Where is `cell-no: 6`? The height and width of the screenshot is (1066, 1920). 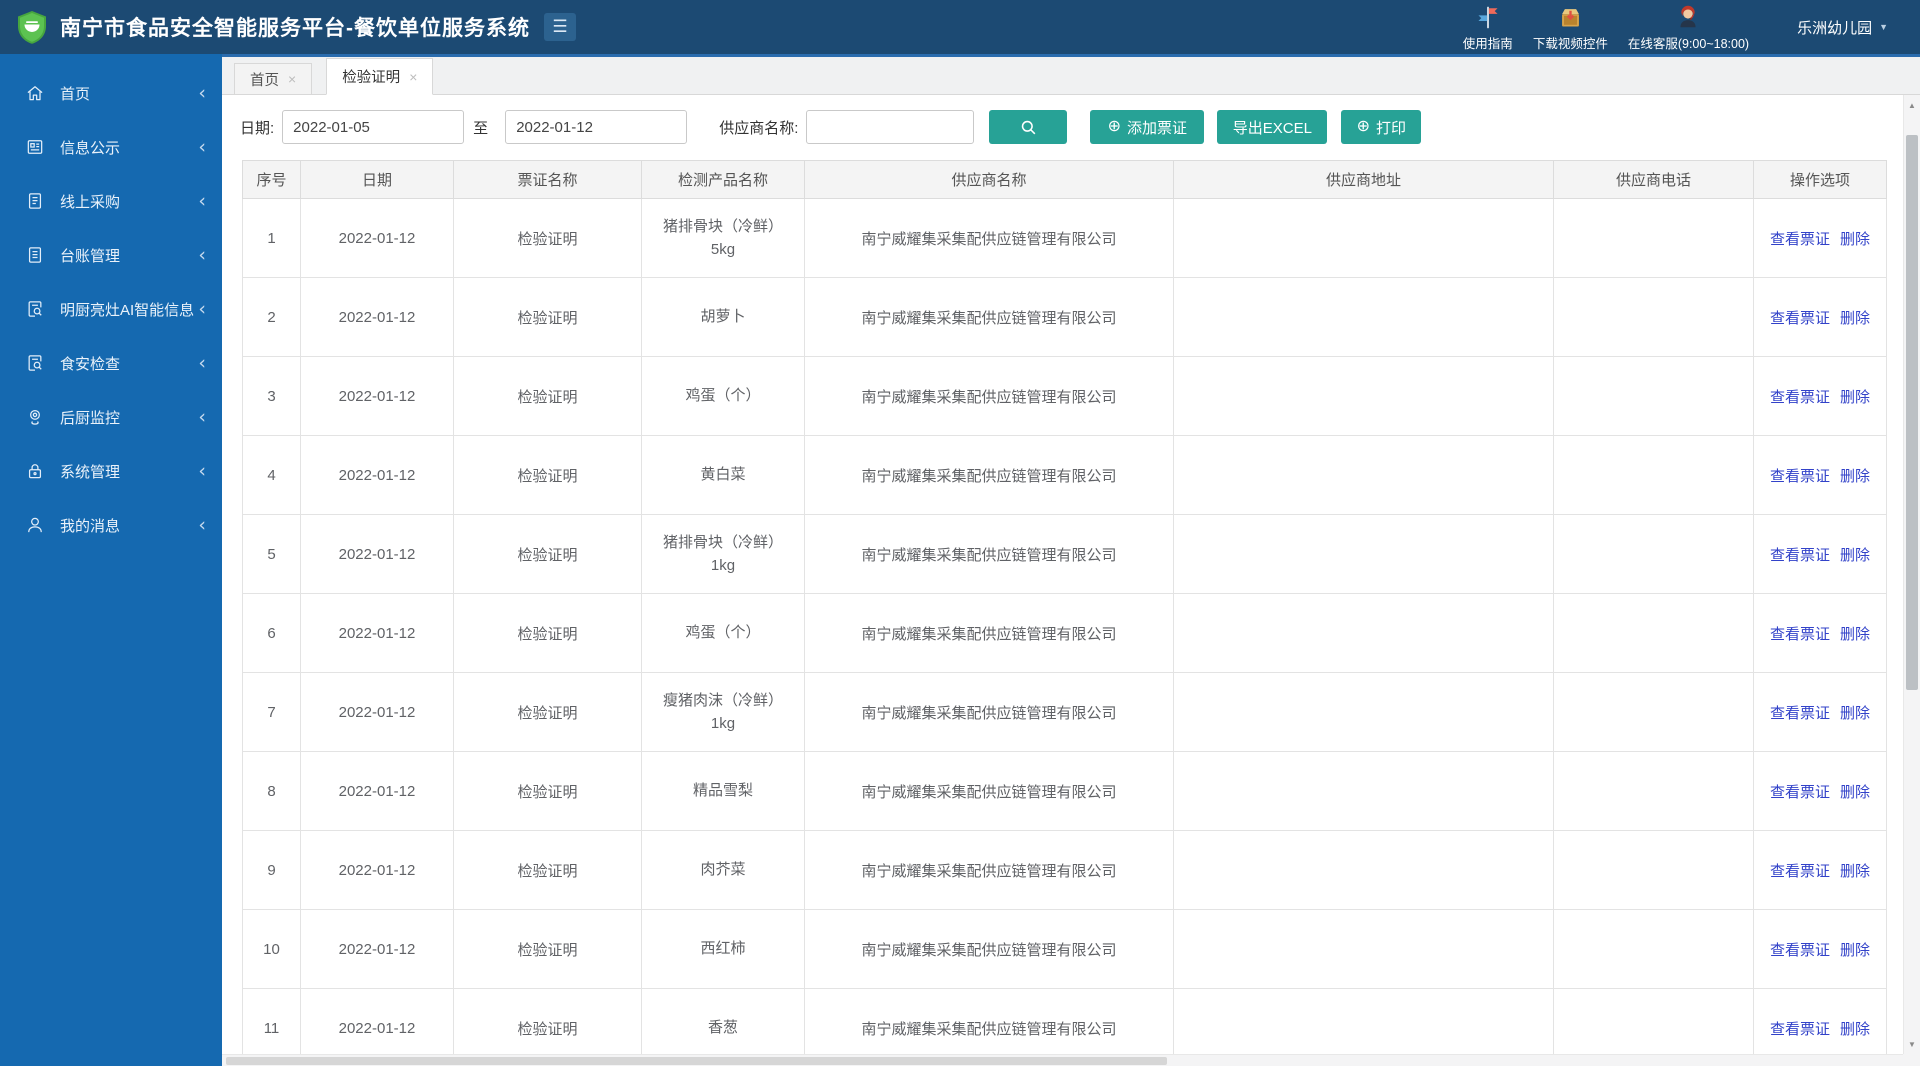 cell-no: 6 is located at coordinates (271, 633).